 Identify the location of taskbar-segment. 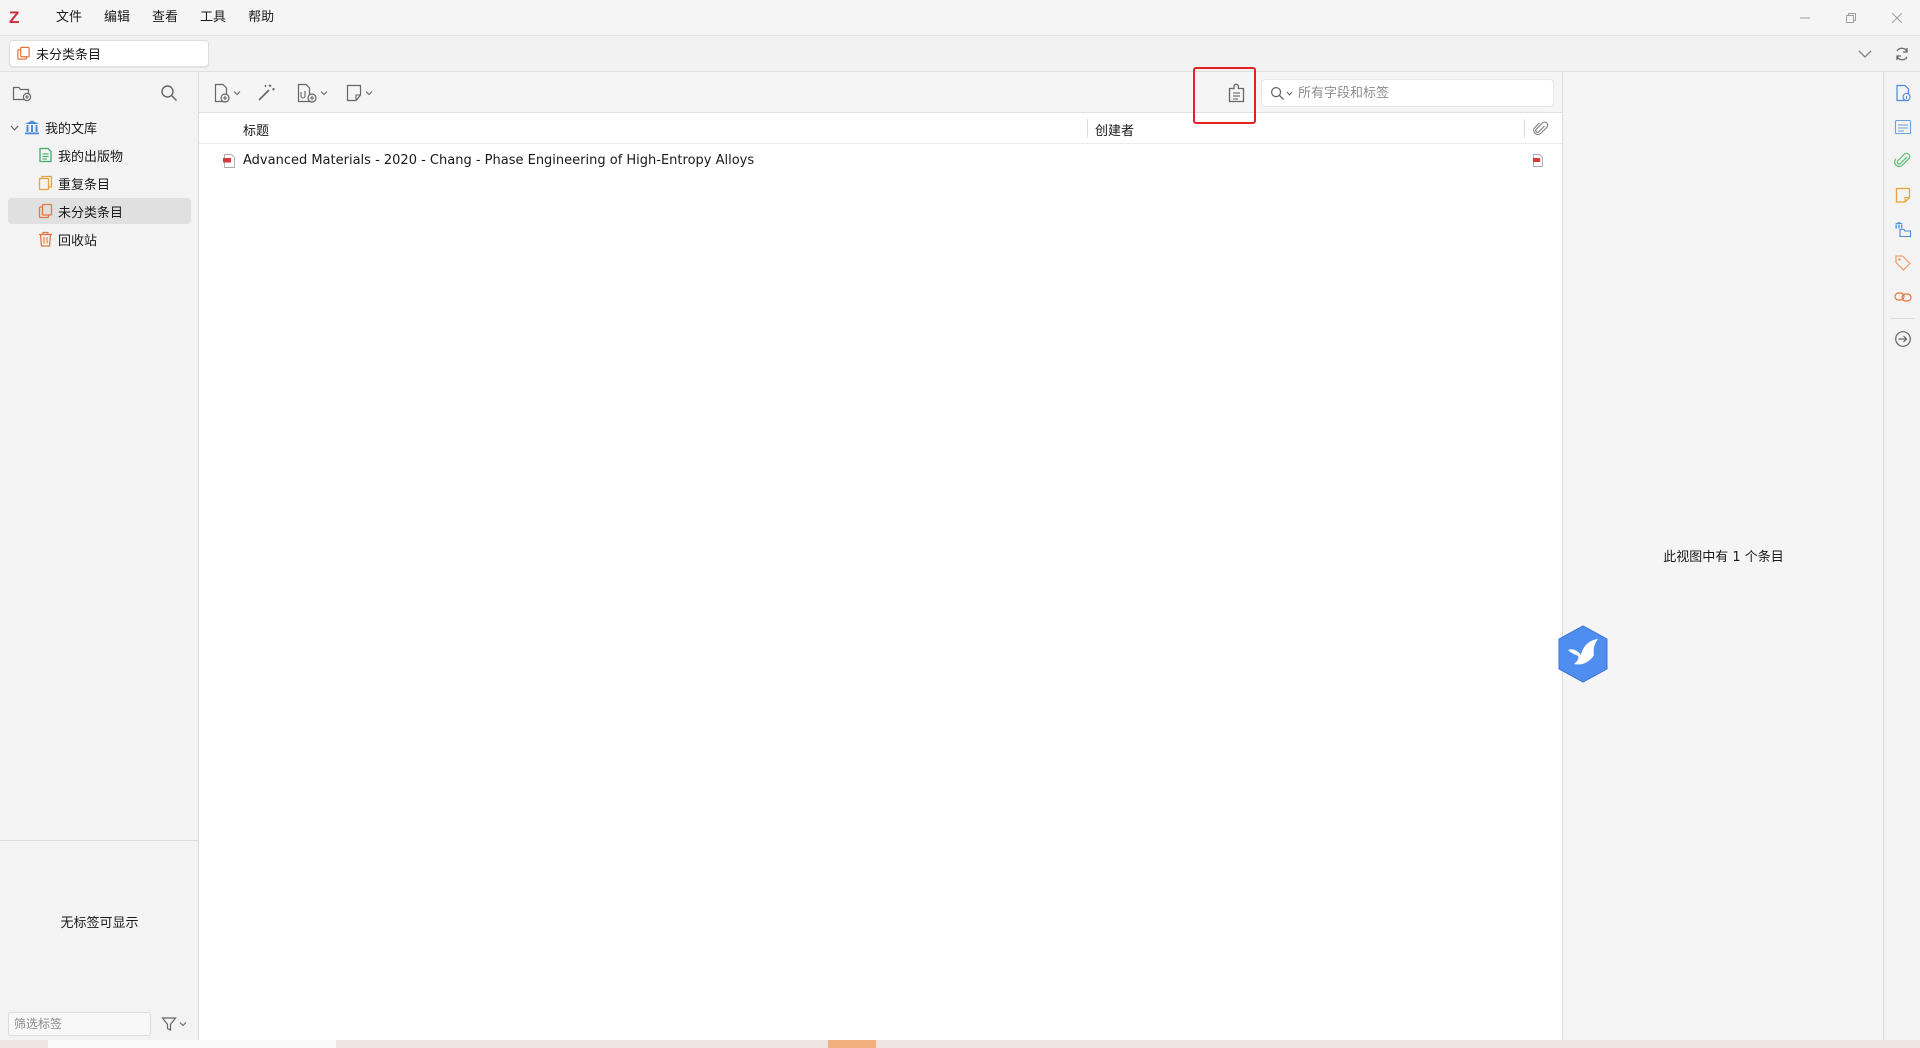
(192, 1044).